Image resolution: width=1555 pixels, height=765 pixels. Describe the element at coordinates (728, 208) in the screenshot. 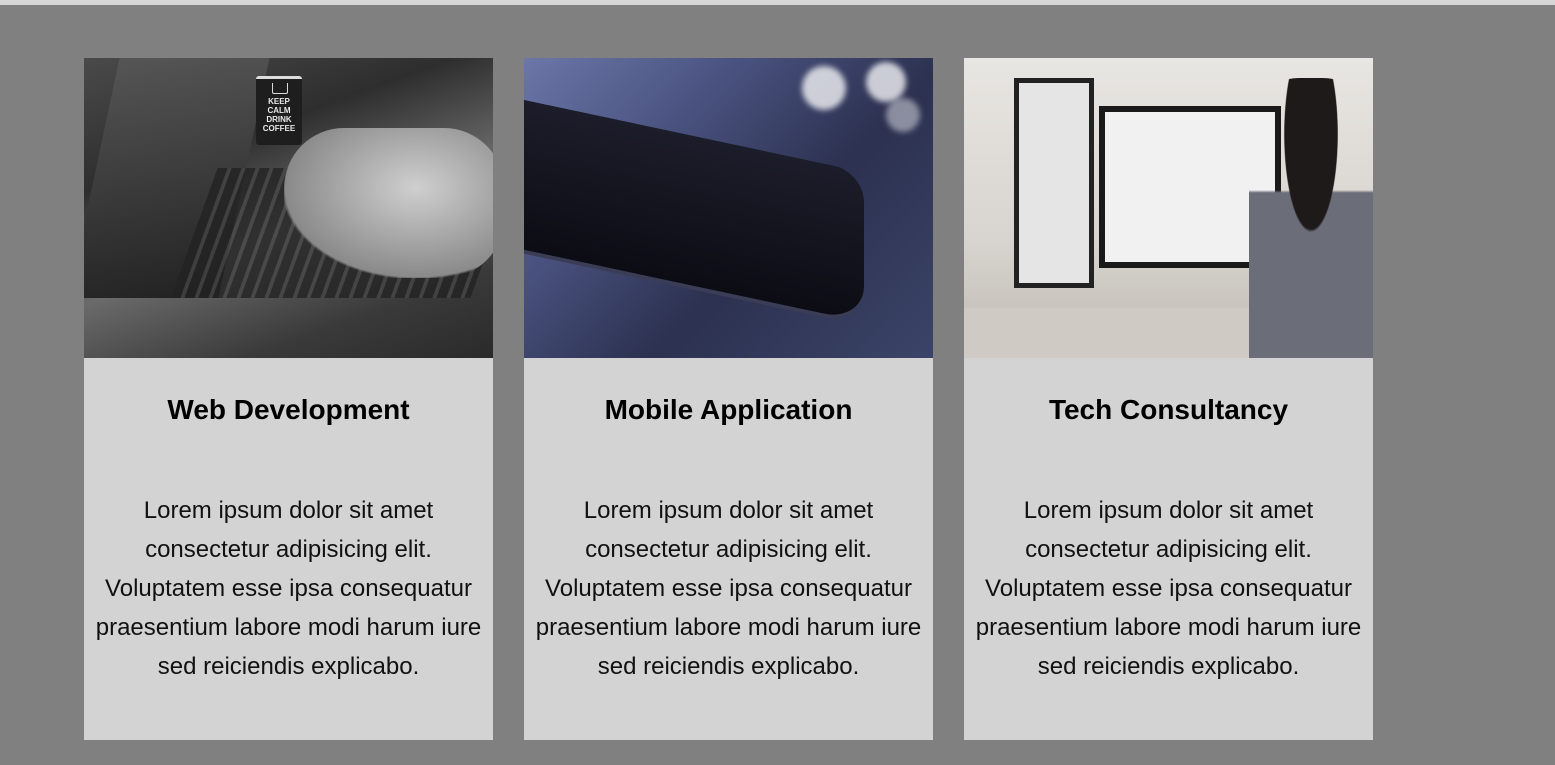

I see `smartphone-image` at that location.